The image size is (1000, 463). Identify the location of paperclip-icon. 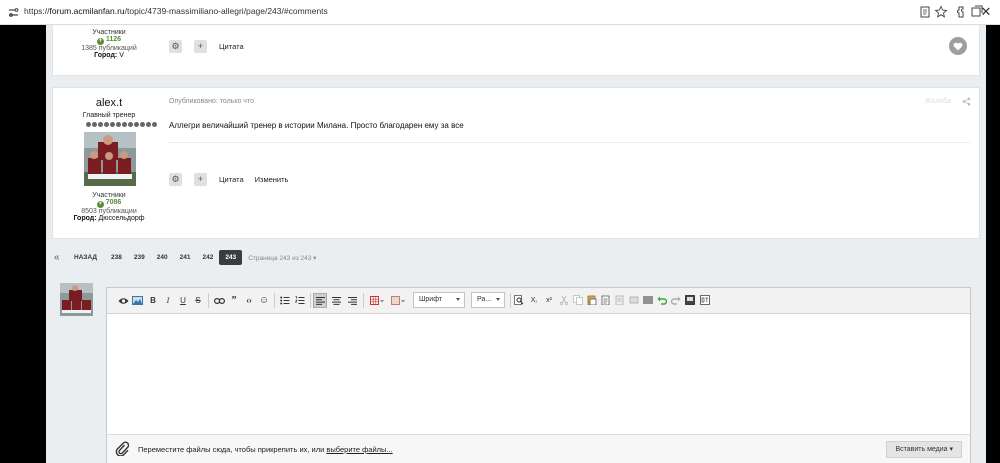
(122, 448).